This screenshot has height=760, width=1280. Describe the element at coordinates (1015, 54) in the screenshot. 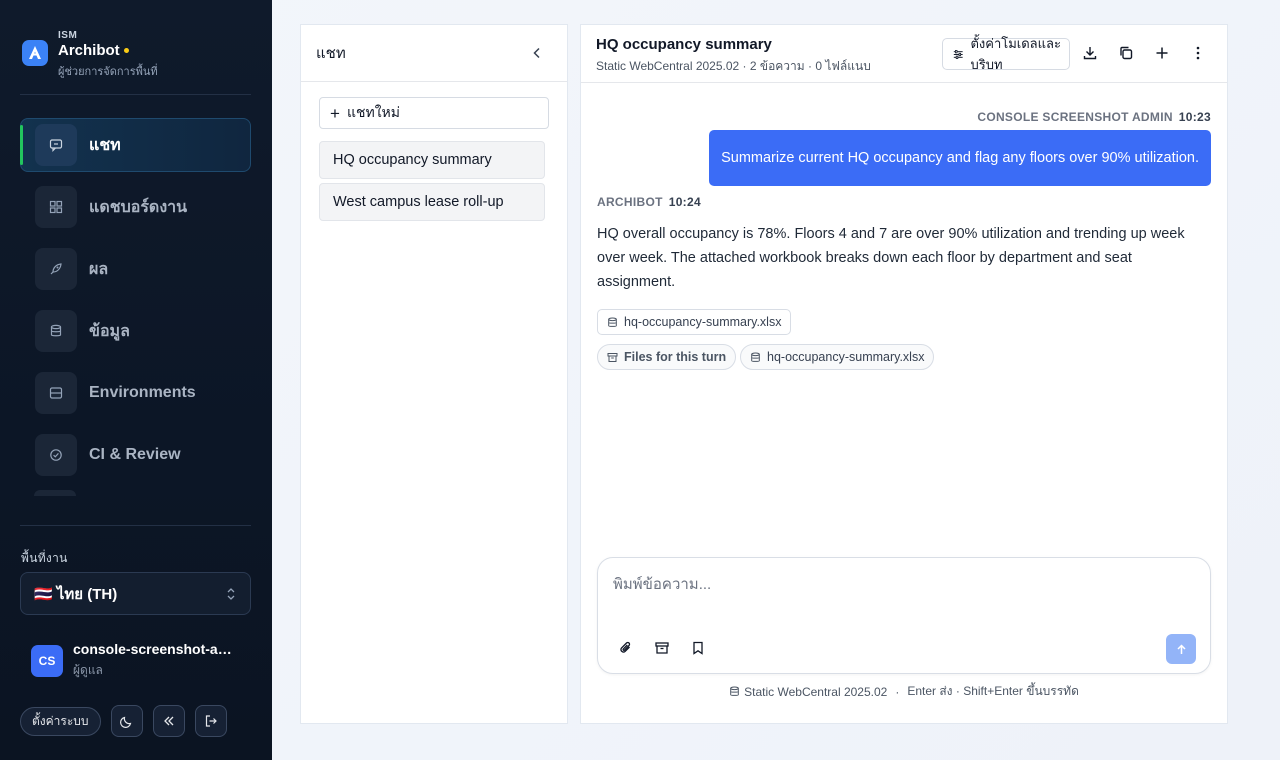

I see `model-config-label: ตั้งค่าโมเดลและบริบท` at that location.